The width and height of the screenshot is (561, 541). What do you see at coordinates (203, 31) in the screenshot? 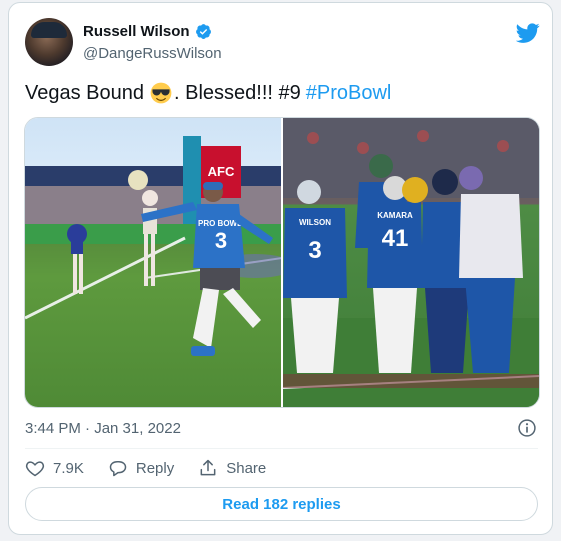
I see `verified-badge-icon` at bounding box center [203, 31].